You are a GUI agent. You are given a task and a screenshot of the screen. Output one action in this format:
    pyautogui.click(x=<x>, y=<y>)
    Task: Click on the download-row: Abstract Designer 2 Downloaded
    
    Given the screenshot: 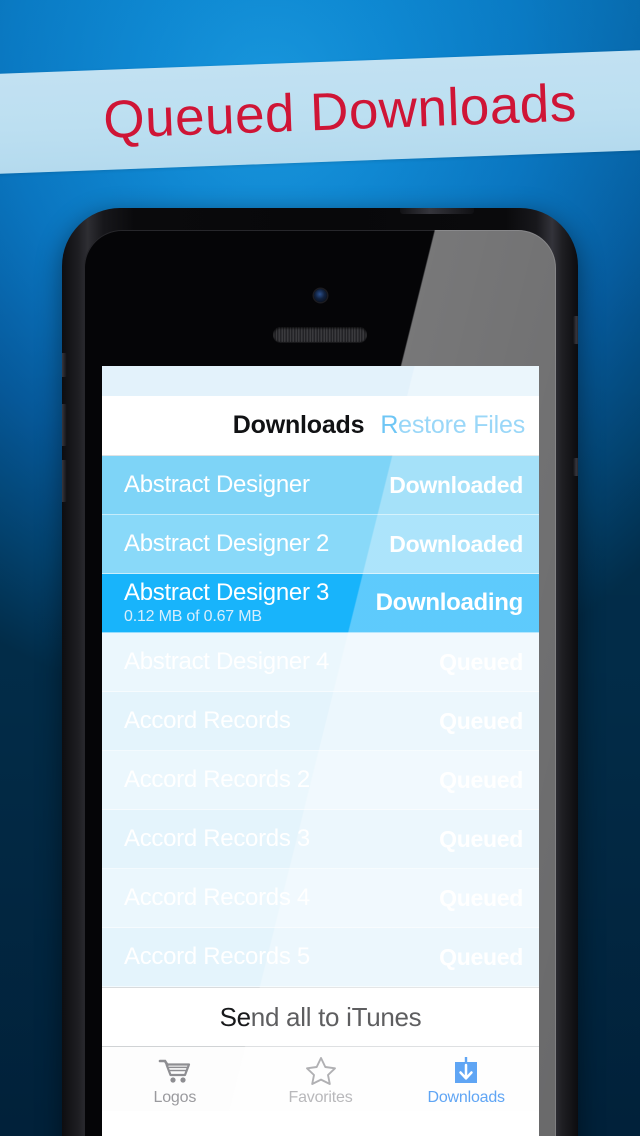 What is the action you would take?
    pyautogui.click(x=320, y=544)
    